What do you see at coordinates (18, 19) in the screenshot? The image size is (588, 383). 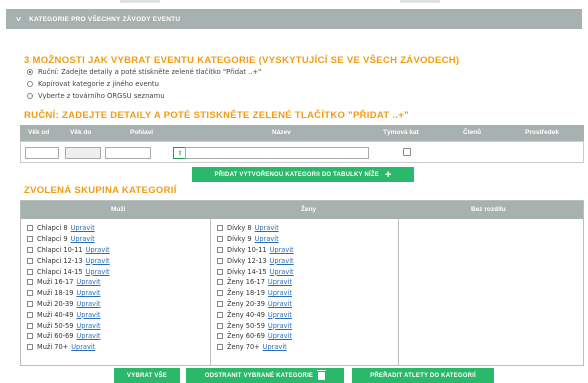 I see `chevron-down-icon: ∨` at bounding box center [18, 19].